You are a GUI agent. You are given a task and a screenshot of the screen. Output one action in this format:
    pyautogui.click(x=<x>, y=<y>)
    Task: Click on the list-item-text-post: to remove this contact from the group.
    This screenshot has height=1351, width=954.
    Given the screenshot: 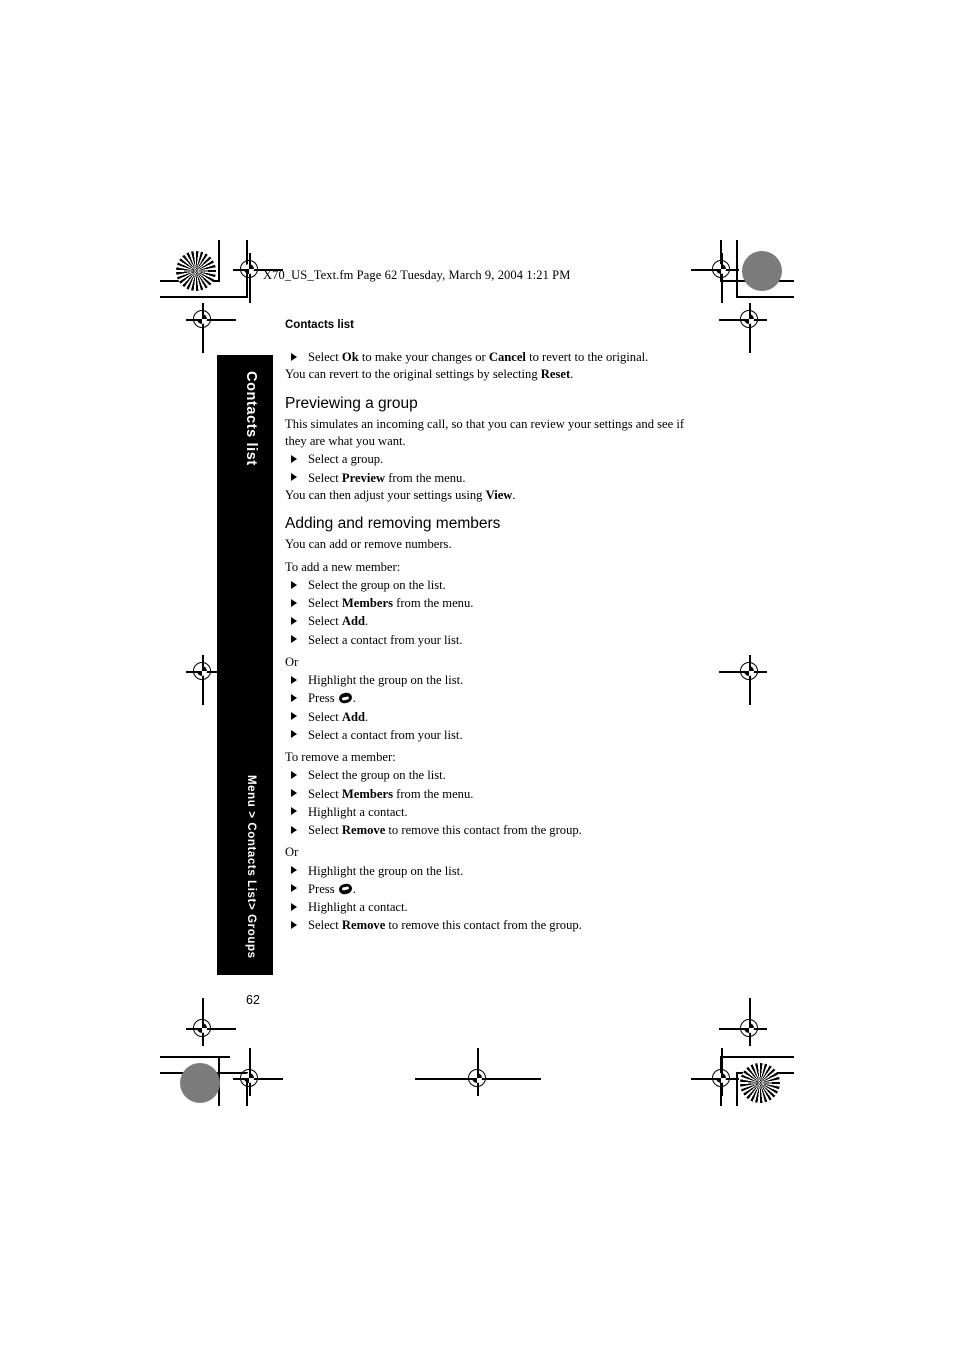 What is the action you would take?
    pyautogui.click(x=483, y=925)
    